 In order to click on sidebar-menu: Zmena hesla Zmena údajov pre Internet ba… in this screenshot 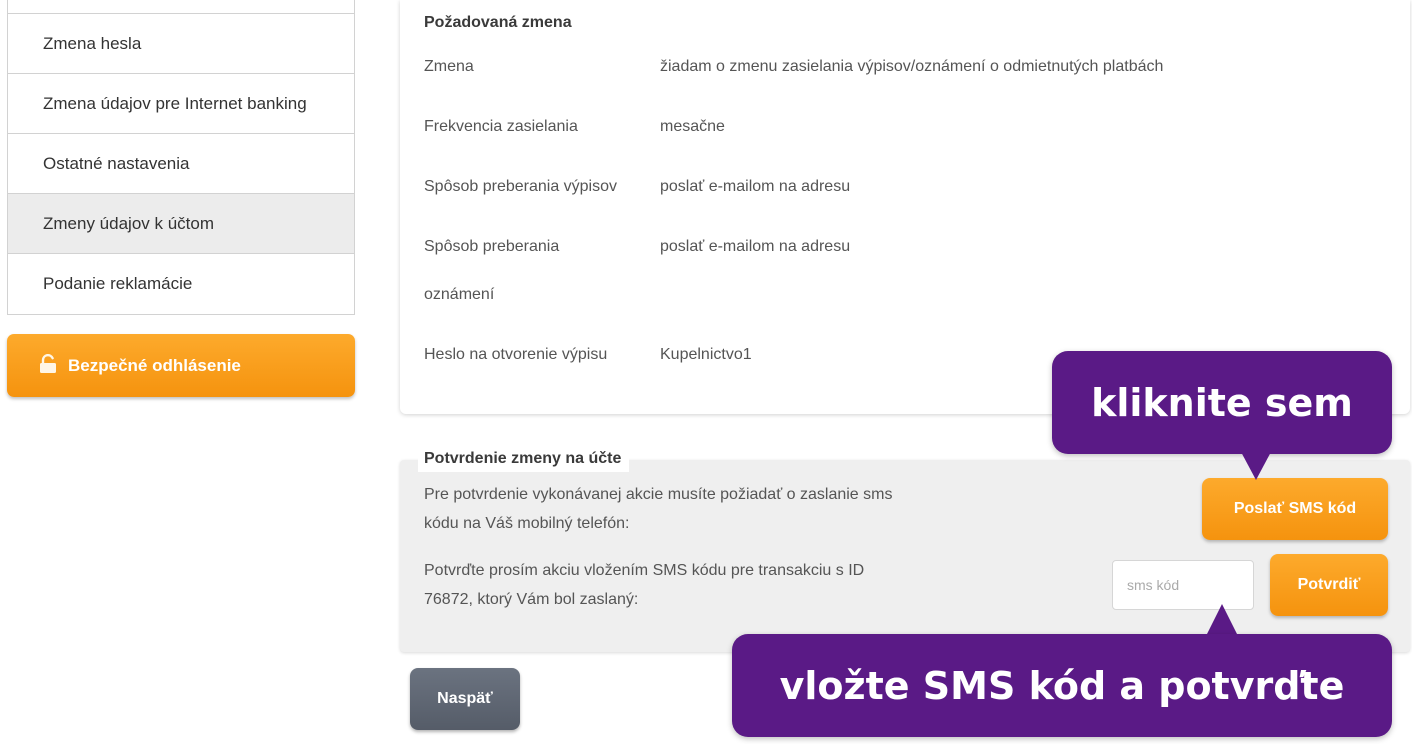, I will do `click(181, 157)`.